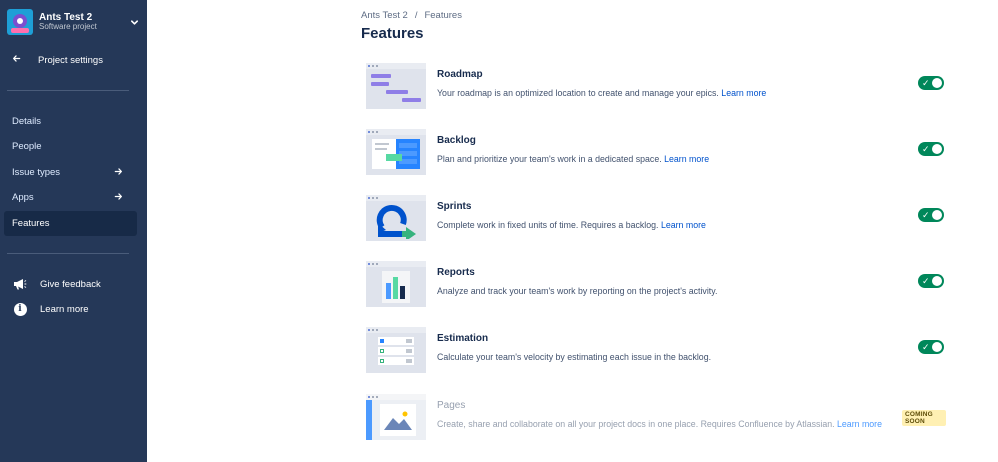 The height and width of the screenshot is (462, 998). I want to click on reports-toggle: ✓, so click(931, 281).